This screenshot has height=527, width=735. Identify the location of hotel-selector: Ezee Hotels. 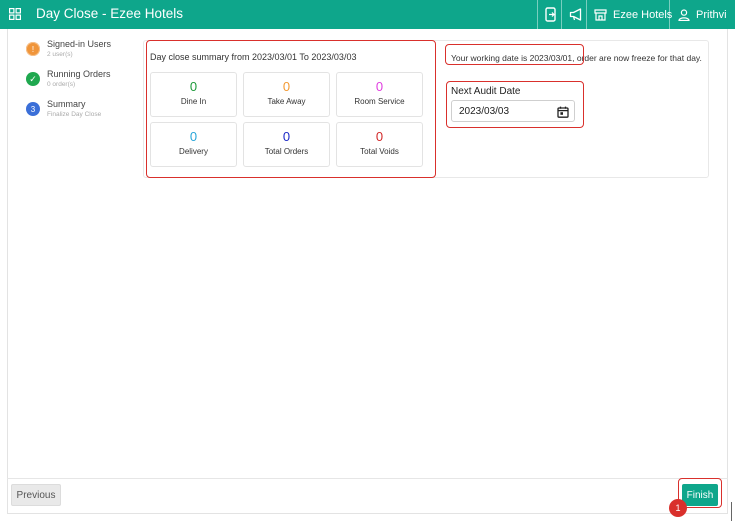
(633, 14).